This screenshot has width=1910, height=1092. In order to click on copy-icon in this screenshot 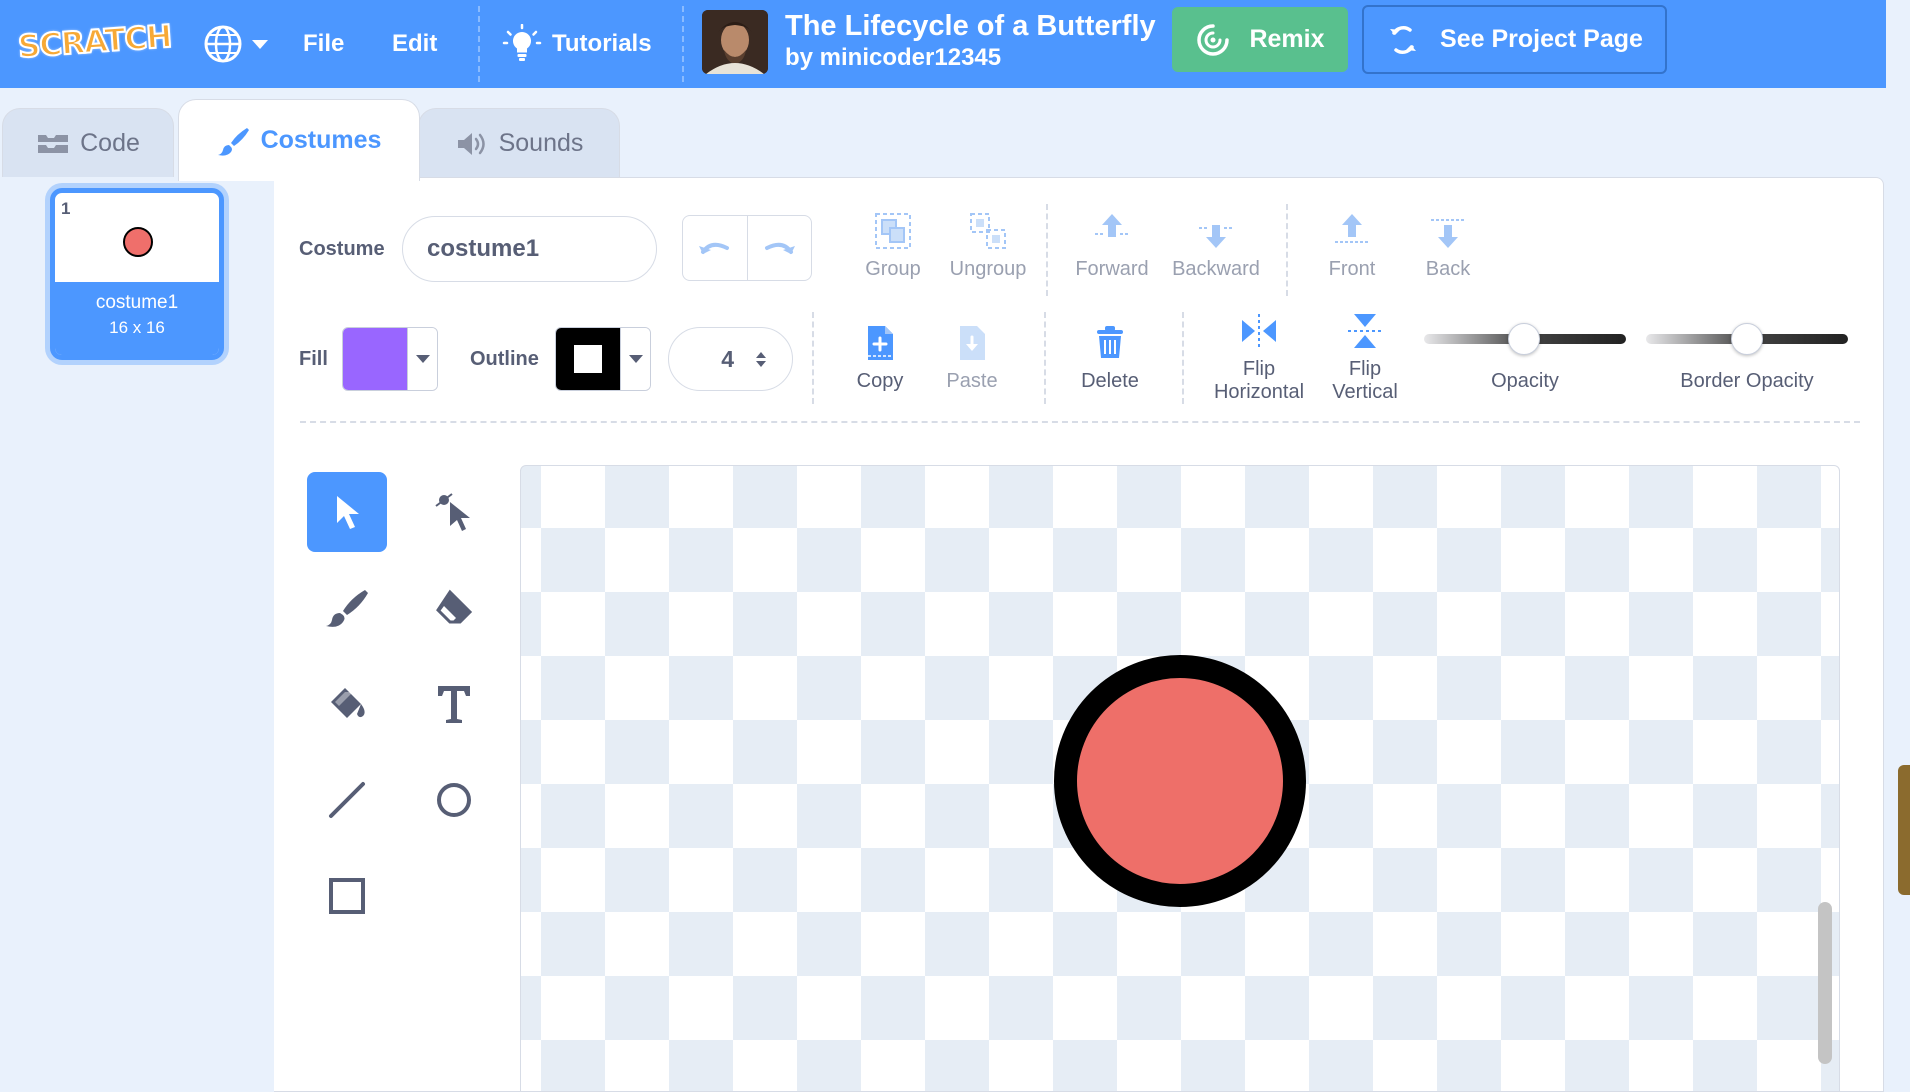, I will do `click(880, 343)`.